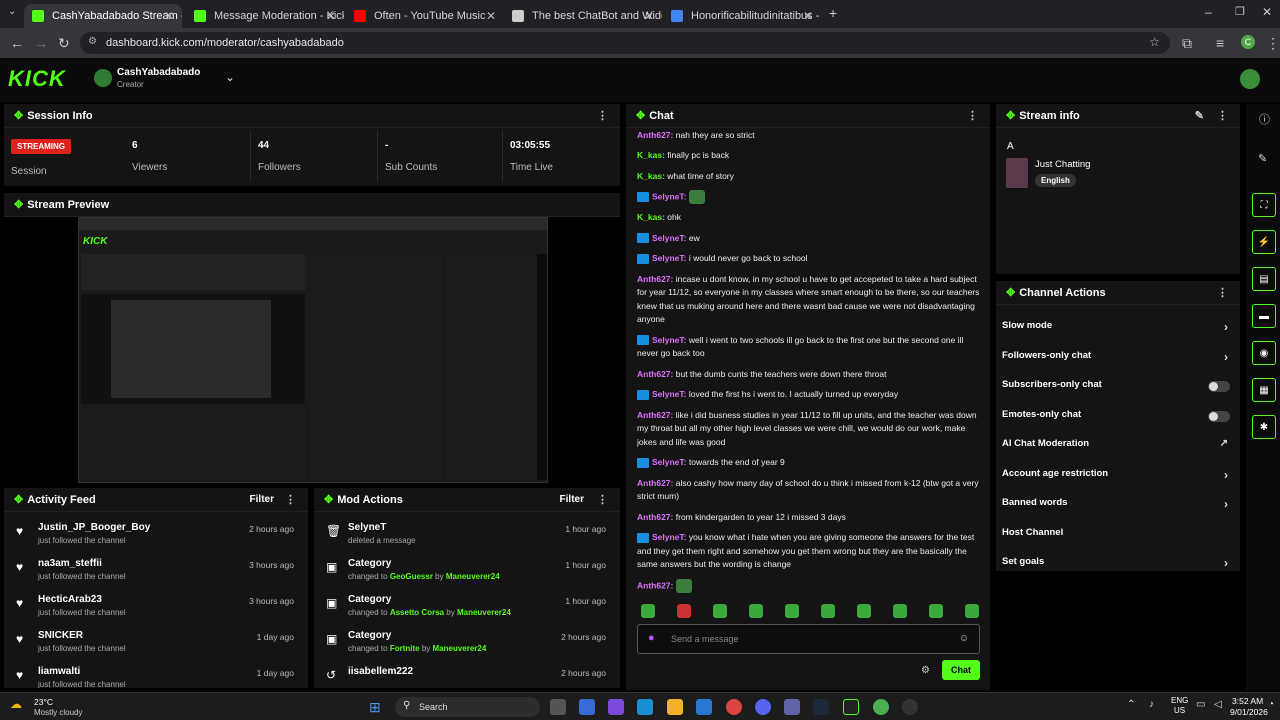 The width and height of the screenshot is (1280, 720). I want to click on tray-chevron-icon: ⌃, so click(1131, 704).